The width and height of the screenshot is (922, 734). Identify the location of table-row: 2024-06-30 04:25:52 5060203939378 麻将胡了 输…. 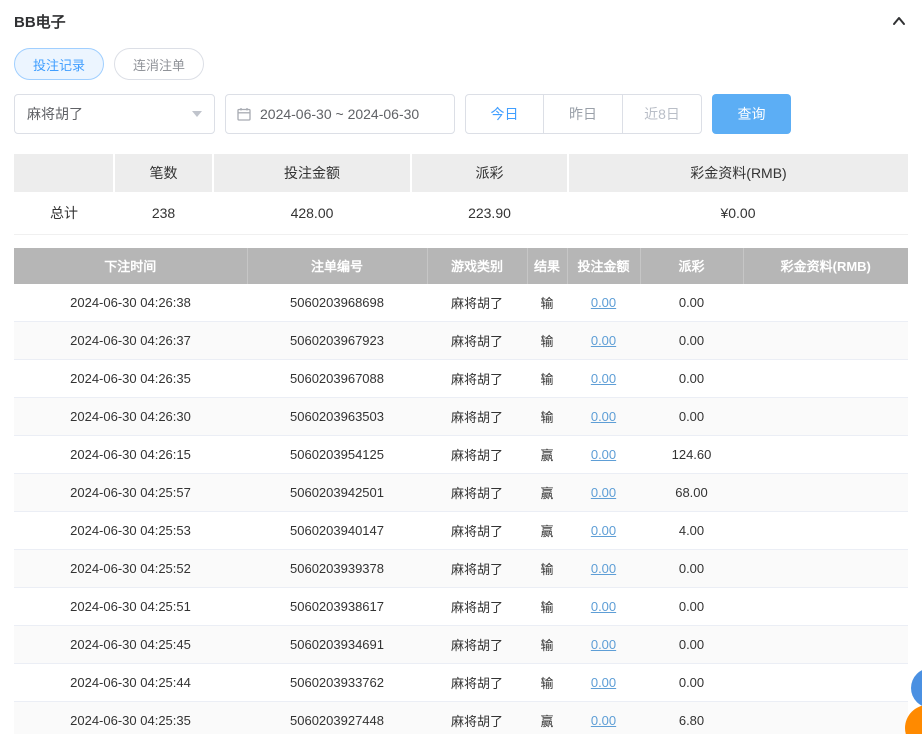
(461, 568).